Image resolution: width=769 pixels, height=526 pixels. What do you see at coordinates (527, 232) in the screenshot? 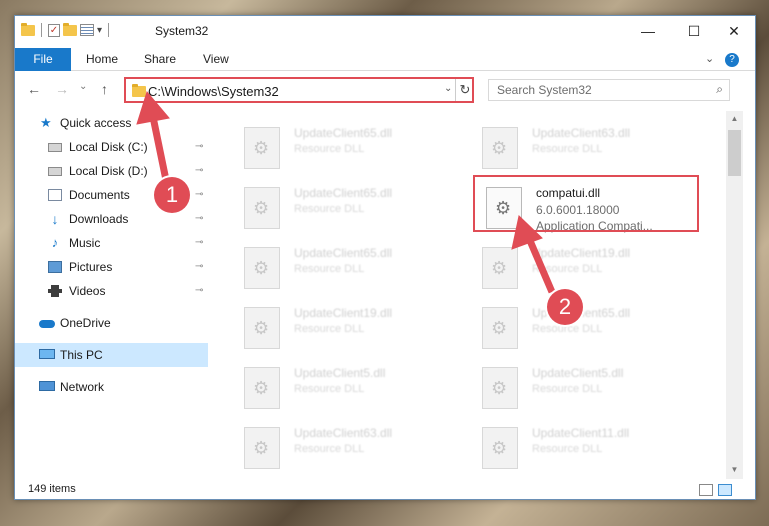
I see `arrow-2-head` at bounding box center [527, 232].